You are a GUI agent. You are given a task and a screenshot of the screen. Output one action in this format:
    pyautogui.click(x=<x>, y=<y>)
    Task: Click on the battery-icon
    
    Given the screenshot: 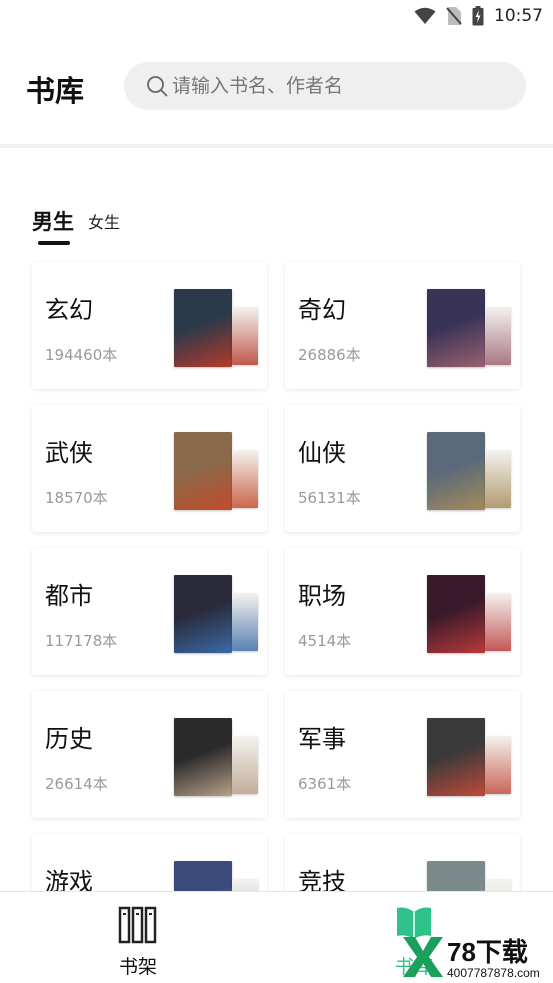 What is the action you would take?
    pyautogui.click(x=478, y=16)
    